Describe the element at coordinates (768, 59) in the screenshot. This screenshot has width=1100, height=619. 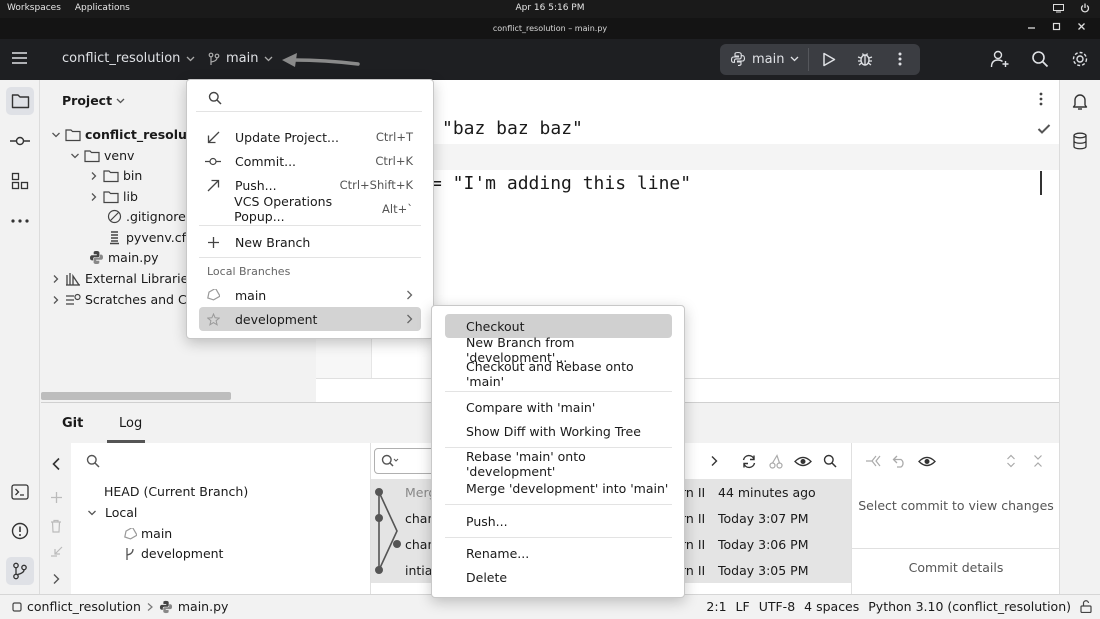
I see `run-config-name: main` at that location.